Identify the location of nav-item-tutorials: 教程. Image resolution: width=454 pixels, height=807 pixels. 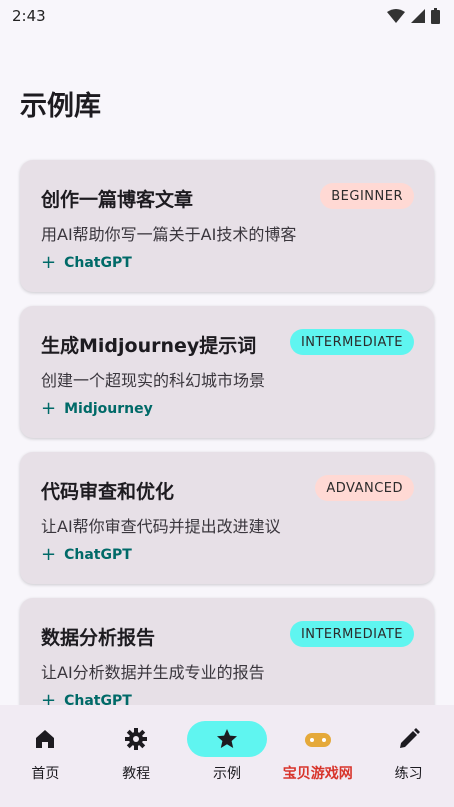
(136, 752).